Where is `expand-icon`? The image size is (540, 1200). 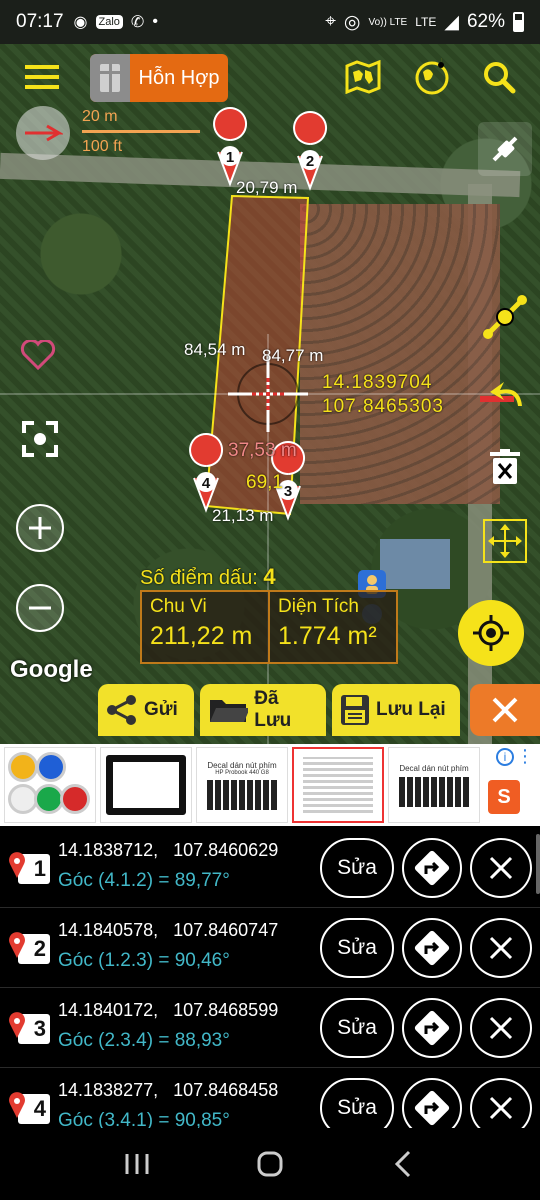
expand-icon is located at coordinates (505, 541).